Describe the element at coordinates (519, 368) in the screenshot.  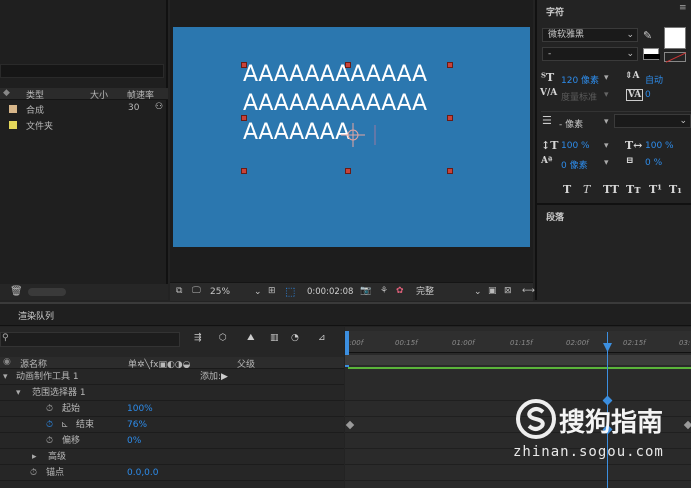
I see `layer-duration-bar` at that location.